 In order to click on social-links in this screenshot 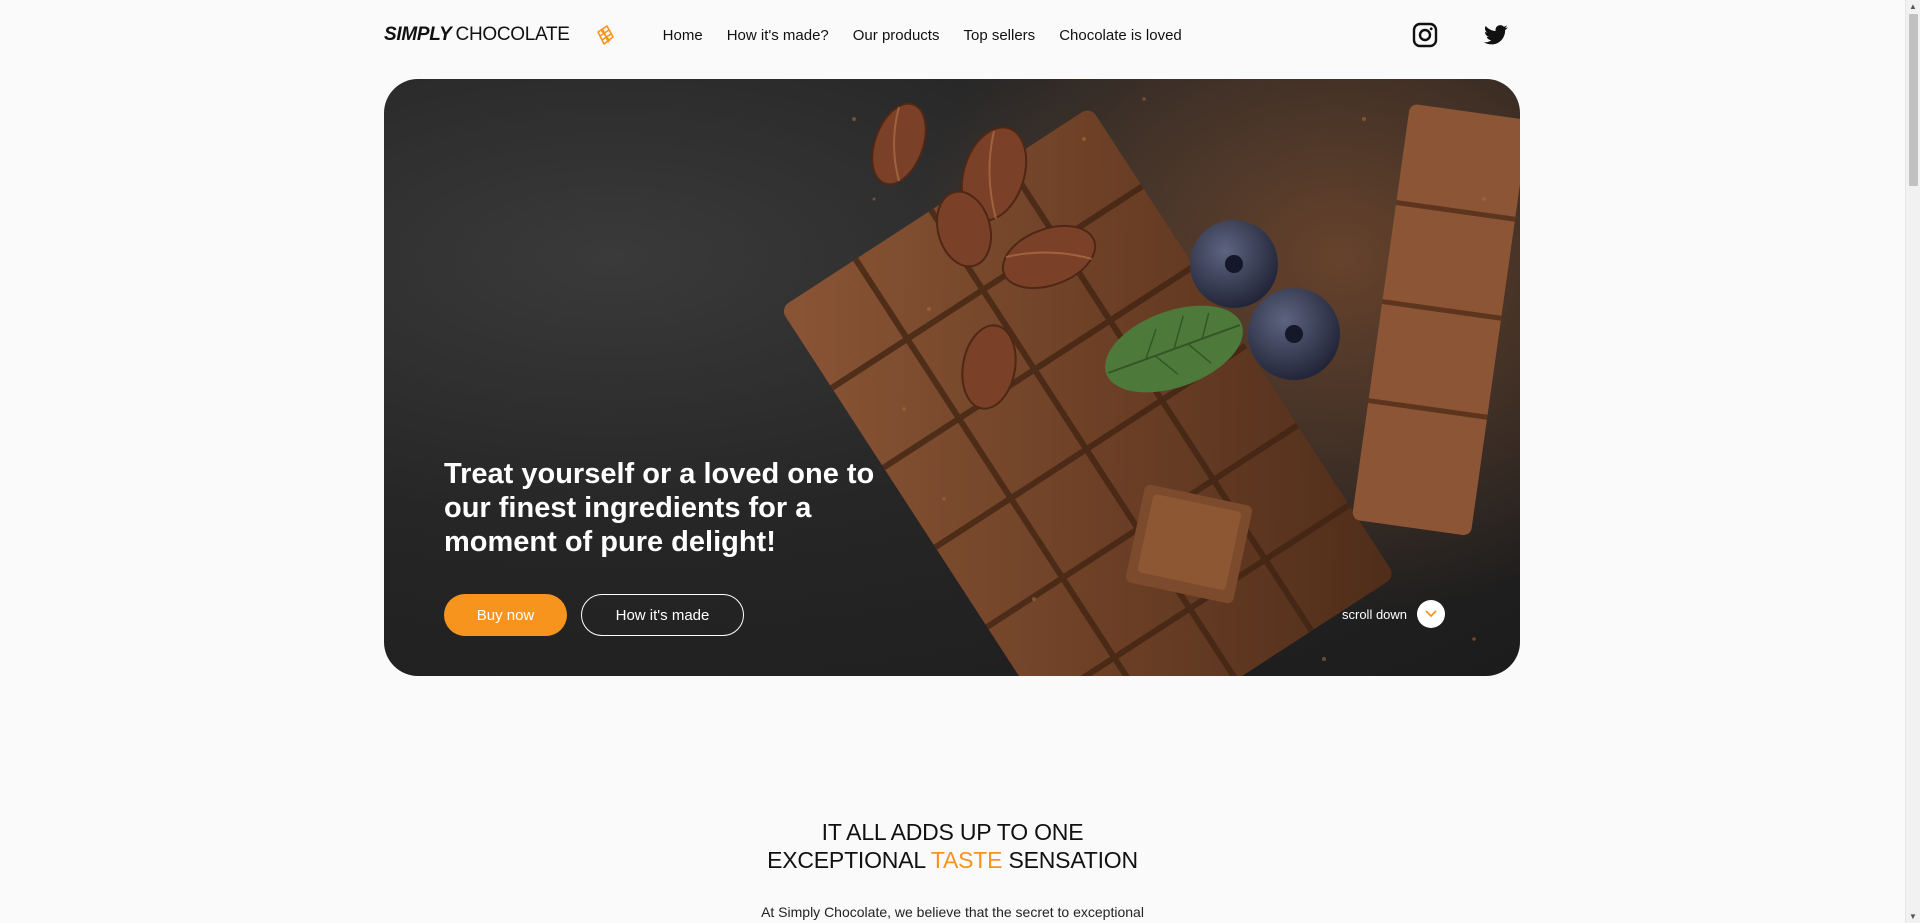, I will do `click(1460, 35)`.